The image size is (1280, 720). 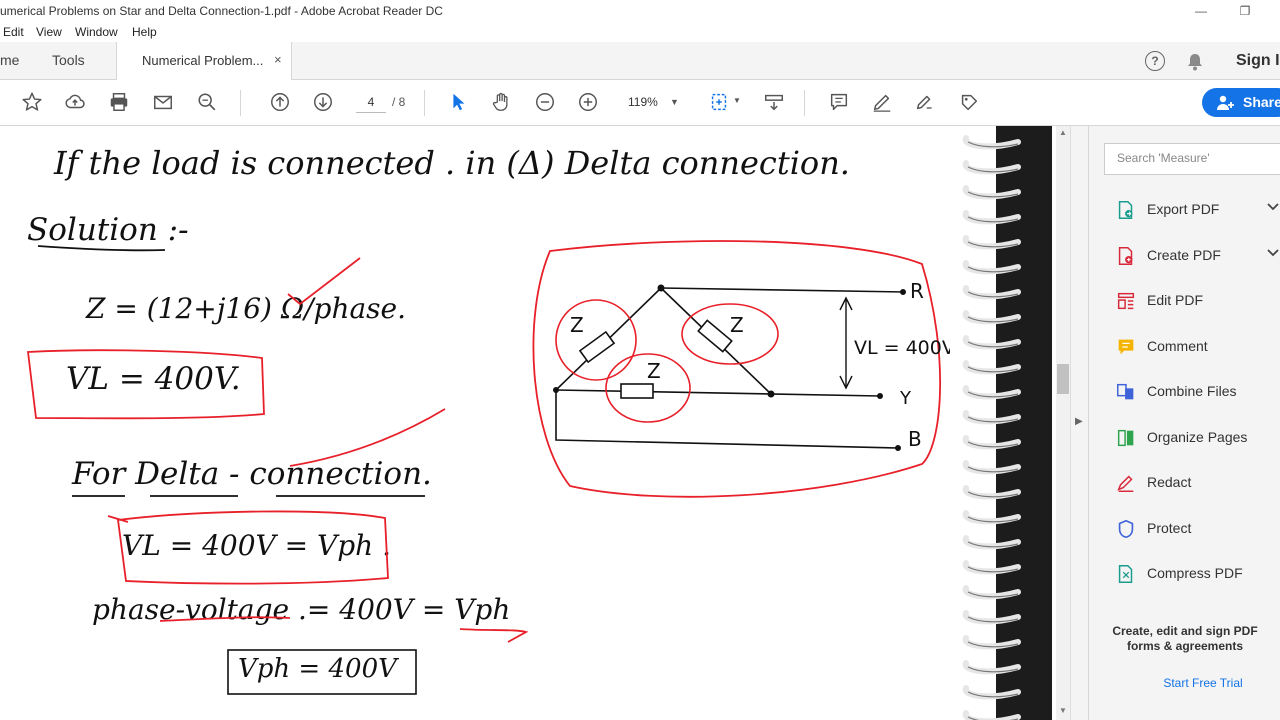 I want to click on select-tool-button, so click(x=458, y=102).